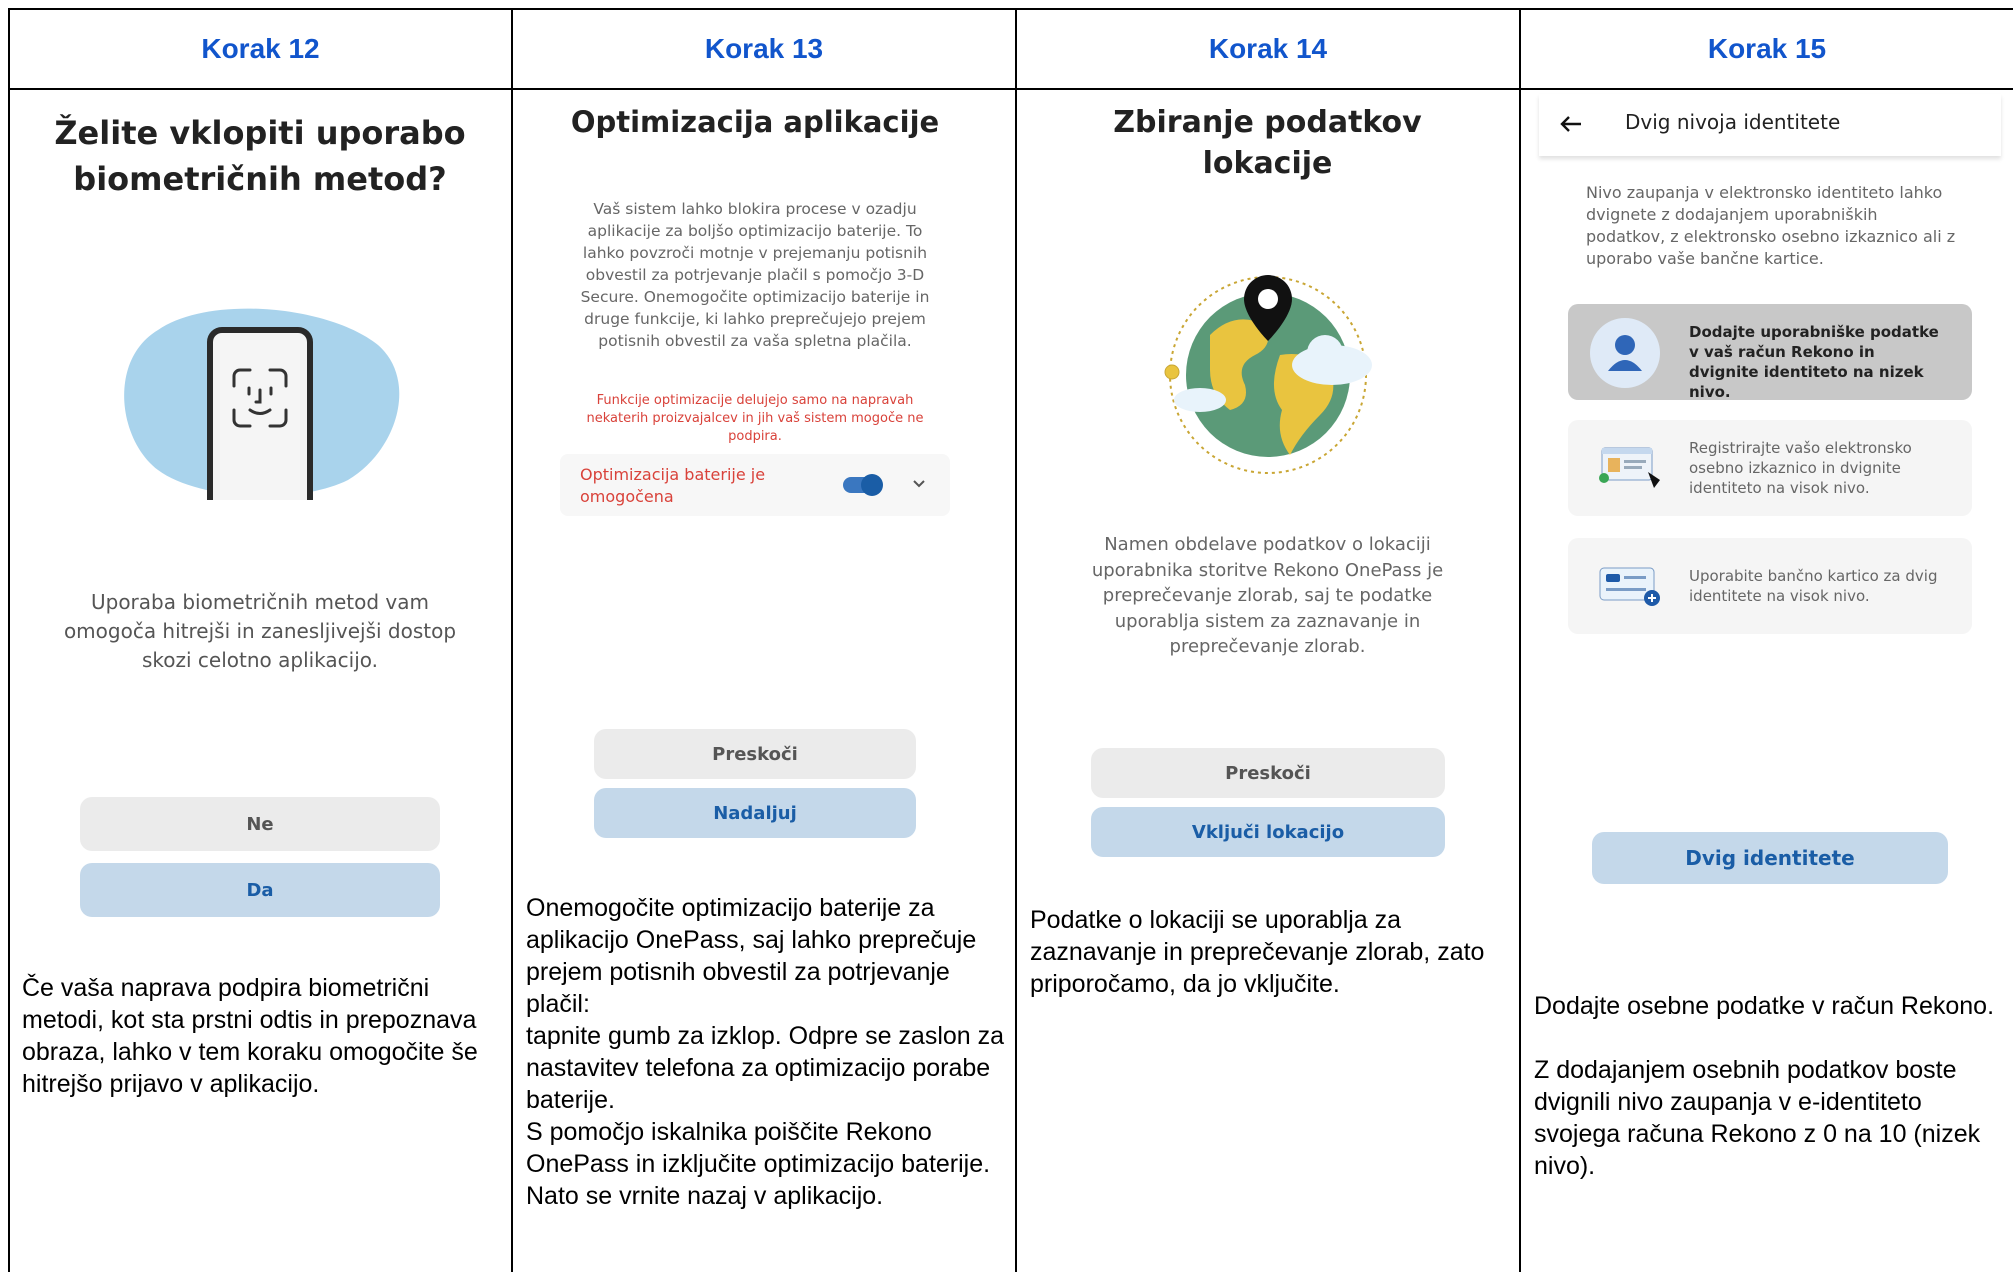 This screenshot has height=1272, width=2013. I want to click on step-header-15: Korak 15, so click(1767, 48).